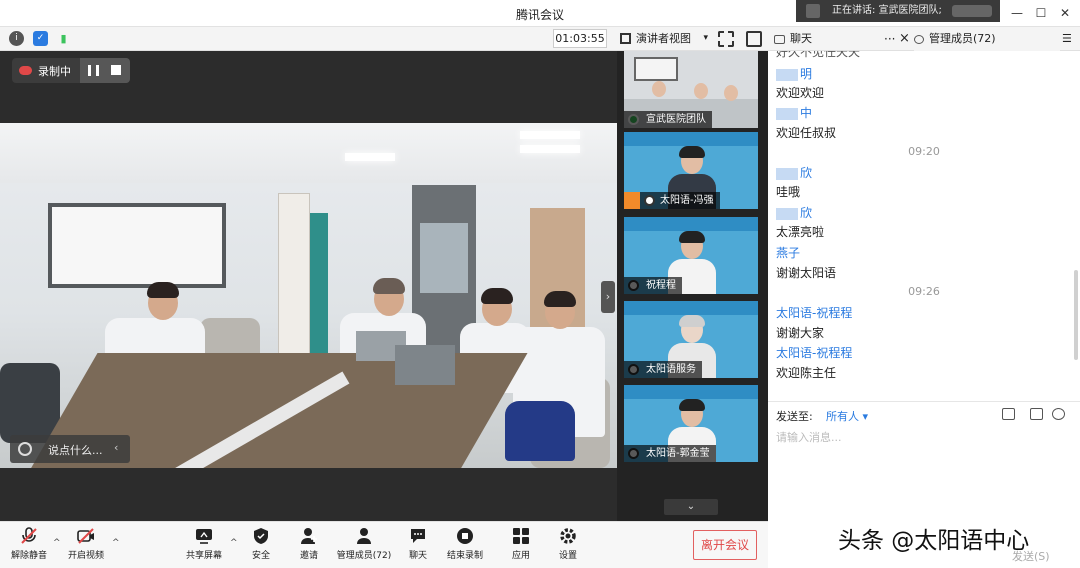 Image resolution: width=1080 pixels, height=568 pixels. I want to click on start-video-button: 开启视频, so click(86, 544).